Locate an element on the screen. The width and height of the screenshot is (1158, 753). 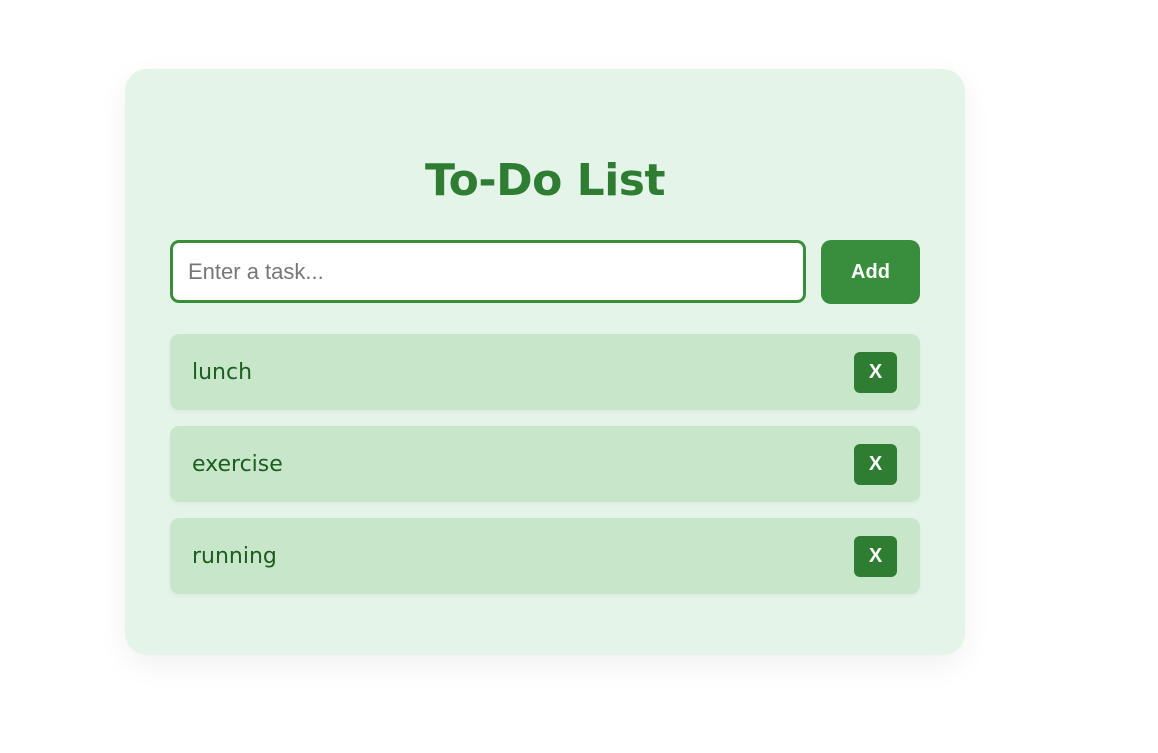
task-input is located at coordinates (488, 271).